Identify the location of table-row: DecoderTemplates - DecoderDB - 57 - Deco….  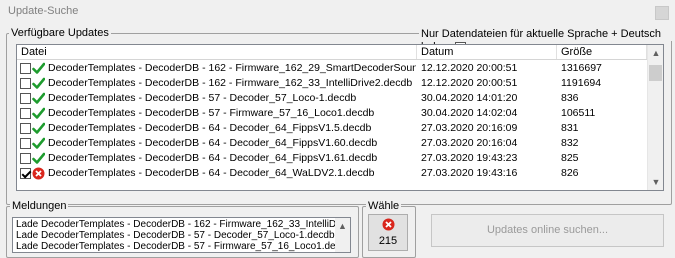
(332, 98).